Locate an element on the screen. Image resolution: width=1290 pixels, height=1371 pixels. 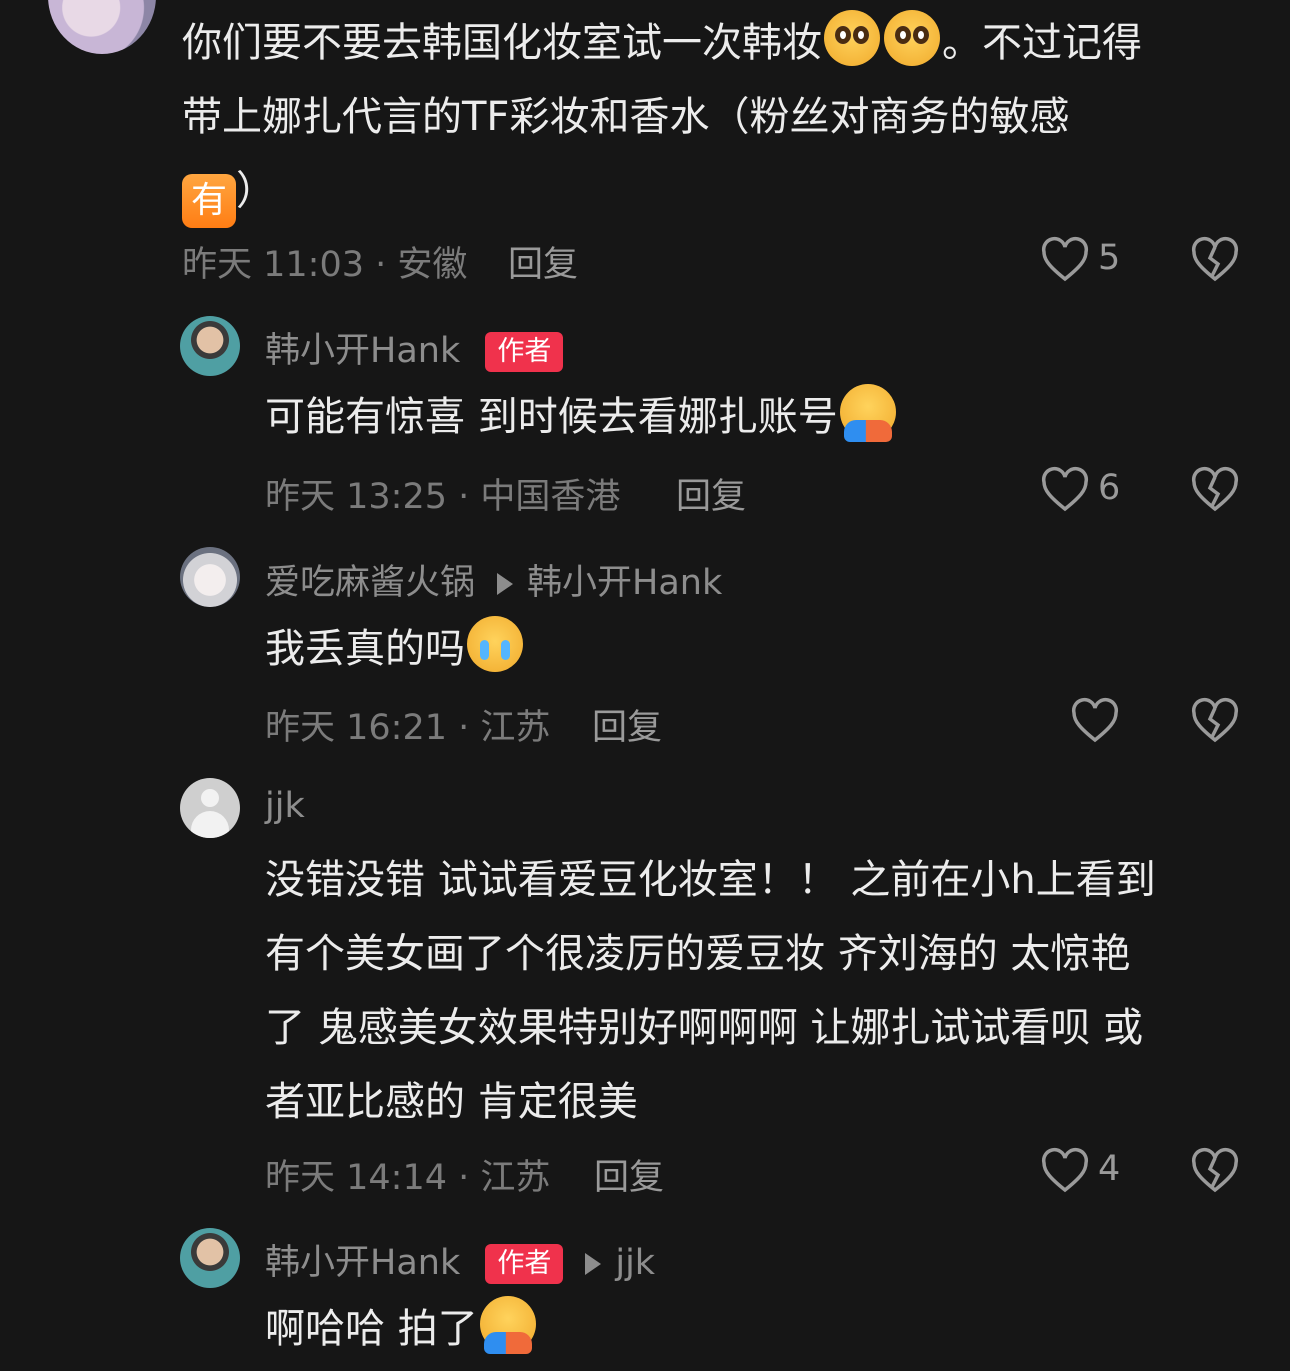
reply-text: 我丢真的吗 is located at coordinates (395, 649).